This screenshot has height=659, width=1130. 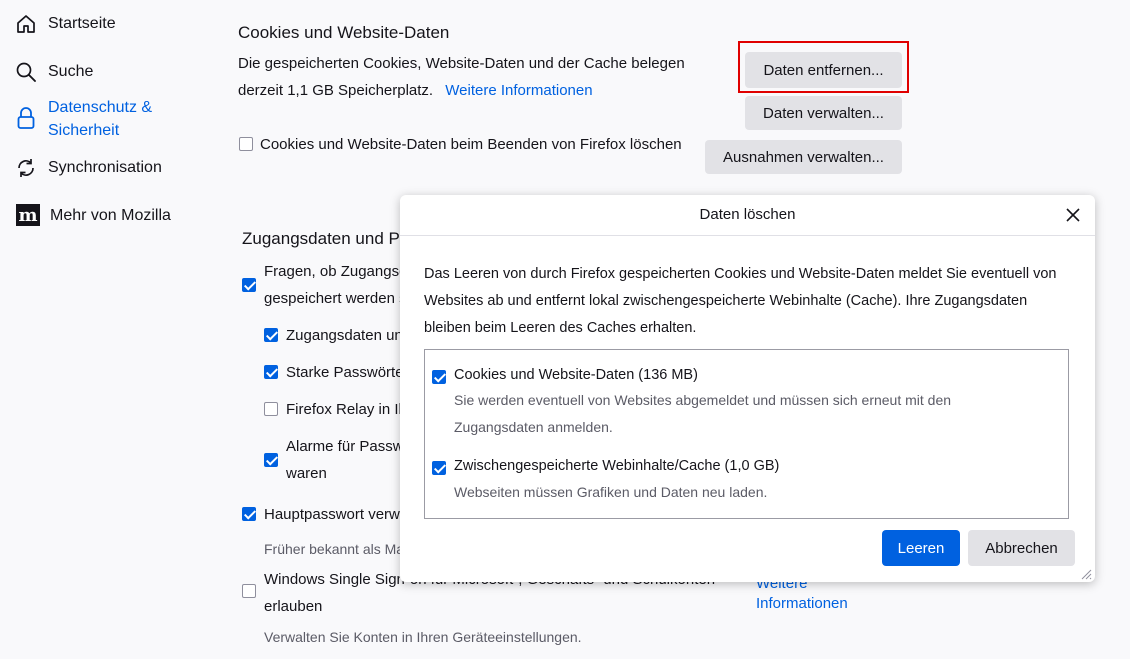 What do you see at coordinates (560, 328) in the screenshot?
I see `dialog-desc-line3: bleiben beim Leeren des Caches erhalten.` at bounding box center [560, 328].